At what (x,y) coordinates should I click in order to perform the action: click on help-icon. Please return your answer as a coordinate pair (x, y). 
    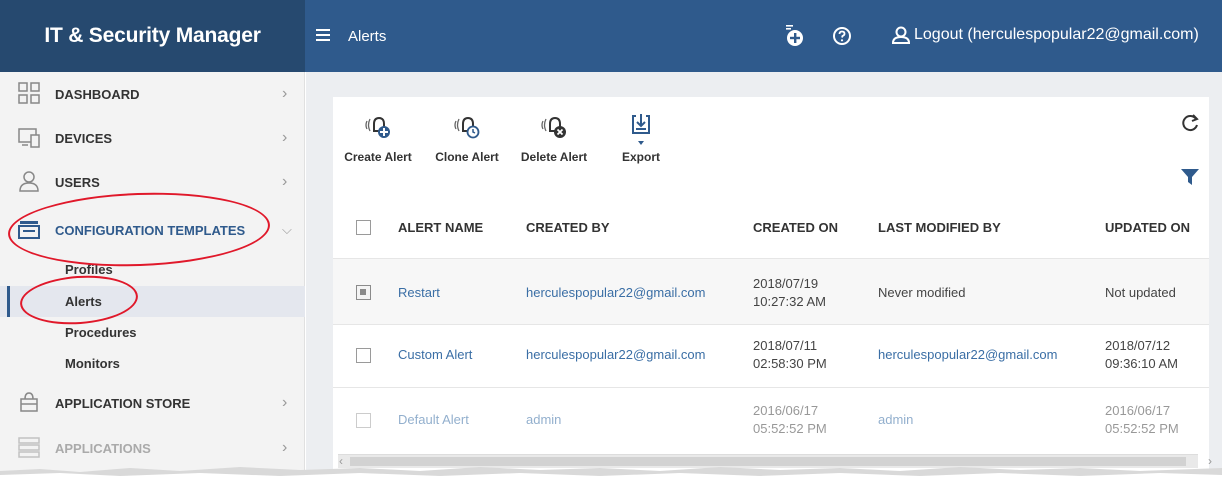
    Looking at the image, I should click on (842, 36).